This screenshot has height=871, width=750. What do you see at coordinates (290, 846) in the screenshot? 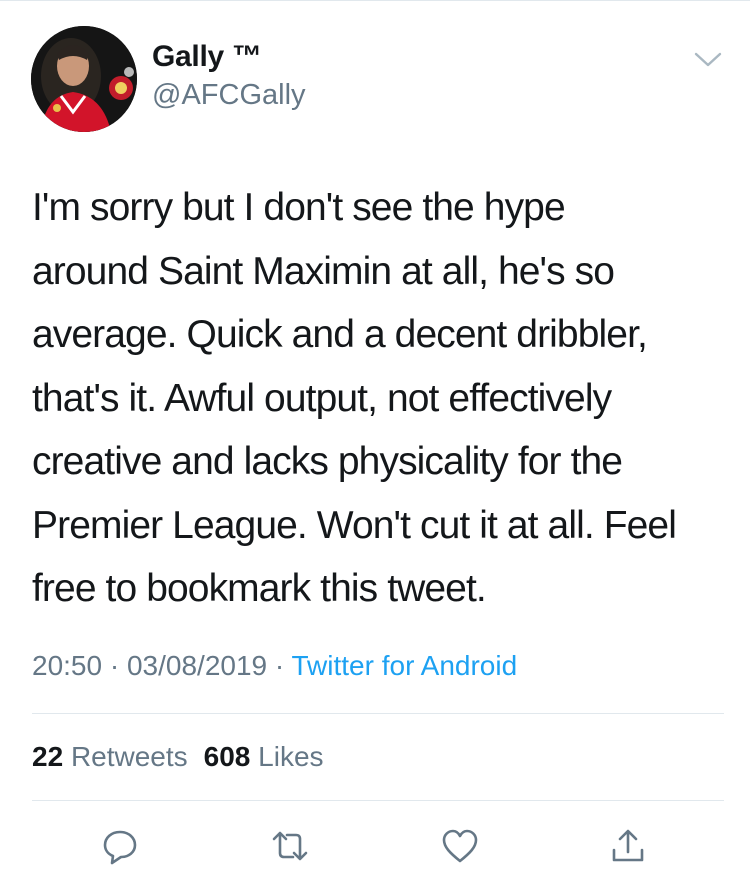
I see `retweet-icon` at bounding box center [290, 846].